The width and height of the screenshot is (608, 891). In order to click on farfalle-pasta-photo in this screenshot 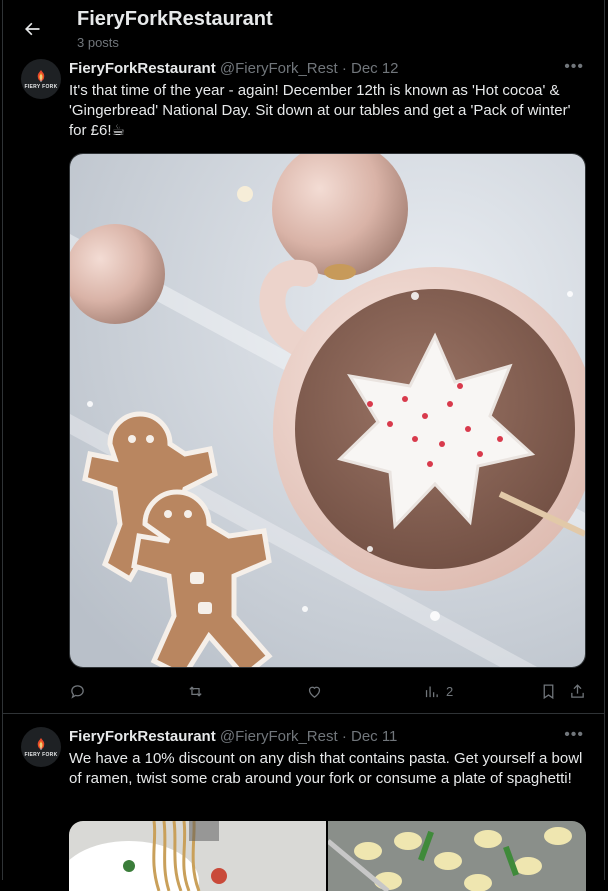, I will do `click(457, 856)`.